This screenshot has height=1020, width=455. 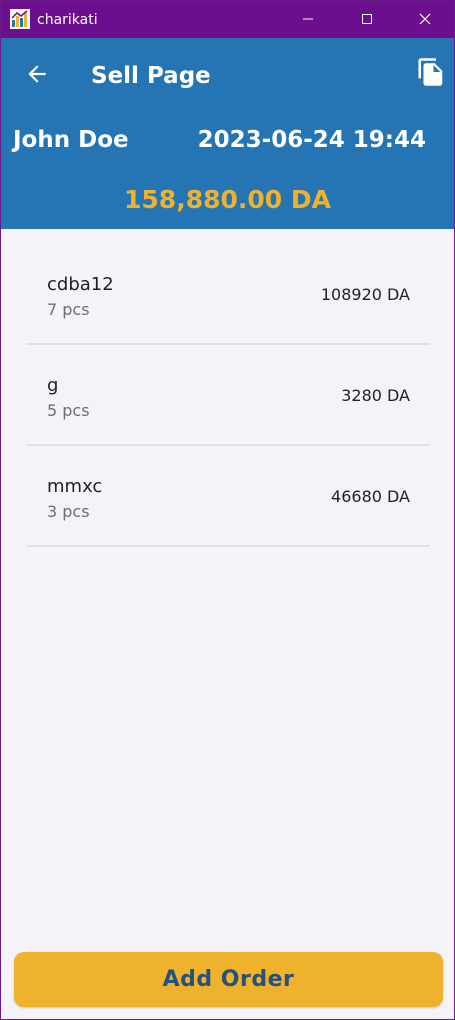 What do you see at coordinates (68, 410) in the screenshot?
I see `item-quantity: 5 pcs` at bounding box center [68, 410].